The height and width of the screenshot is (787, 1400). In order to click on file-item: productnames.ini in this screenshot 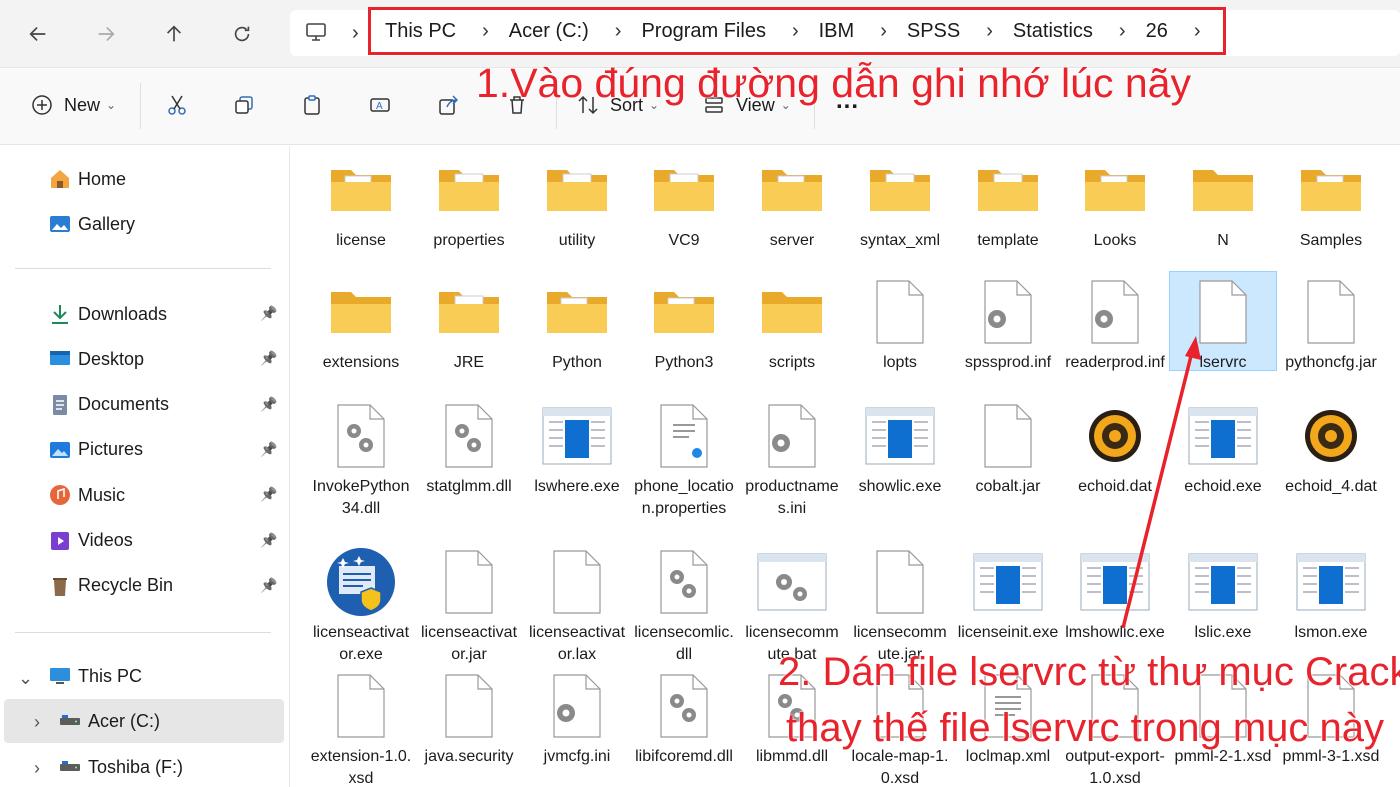, I will do `click(792, 458)`.